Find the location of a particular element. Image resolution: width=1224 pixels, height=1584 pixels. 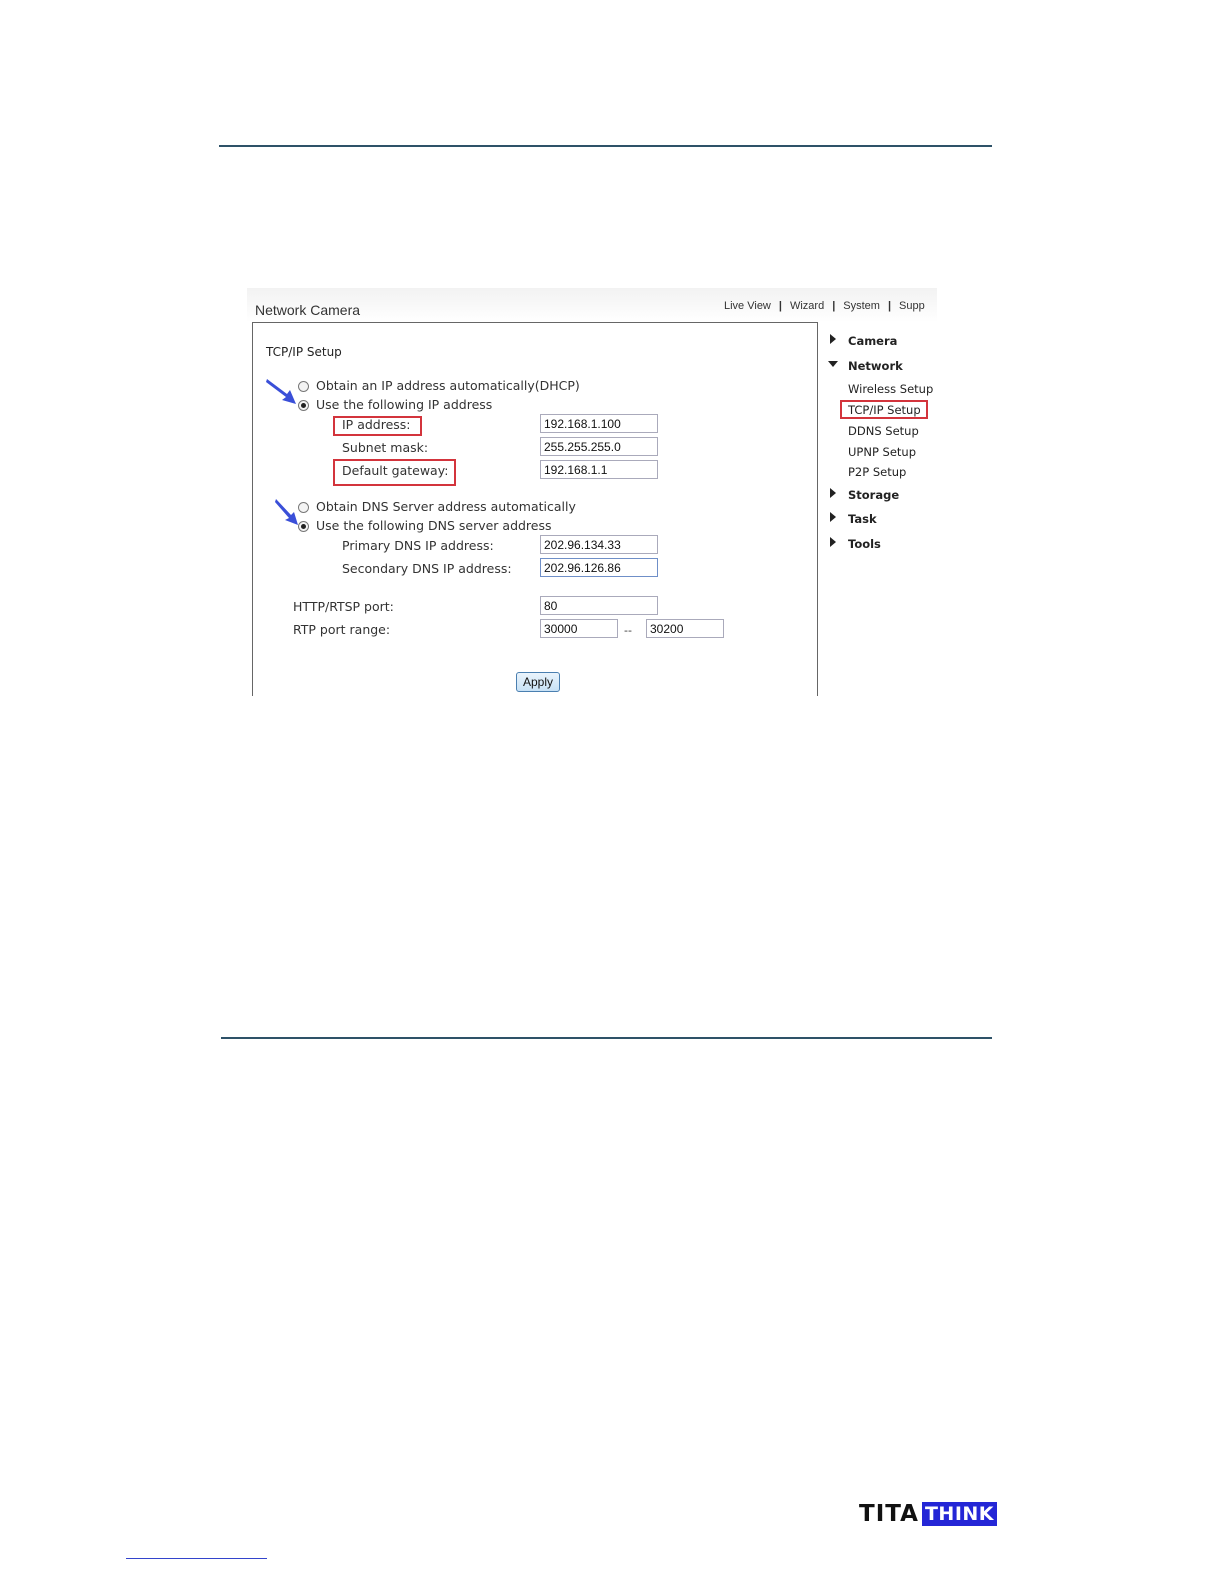

ip-dhcp-radio is located at coordinates (303, 386).